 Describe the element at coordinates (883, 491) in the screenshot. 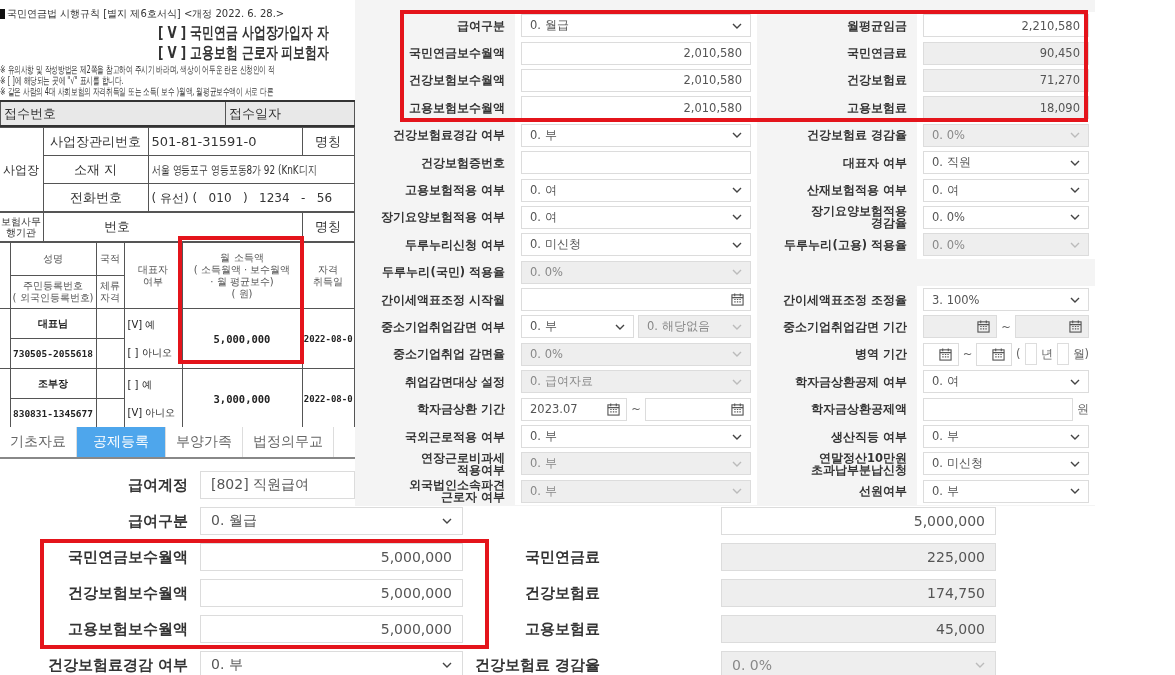

I see `field-label: 선원여부` at that location.